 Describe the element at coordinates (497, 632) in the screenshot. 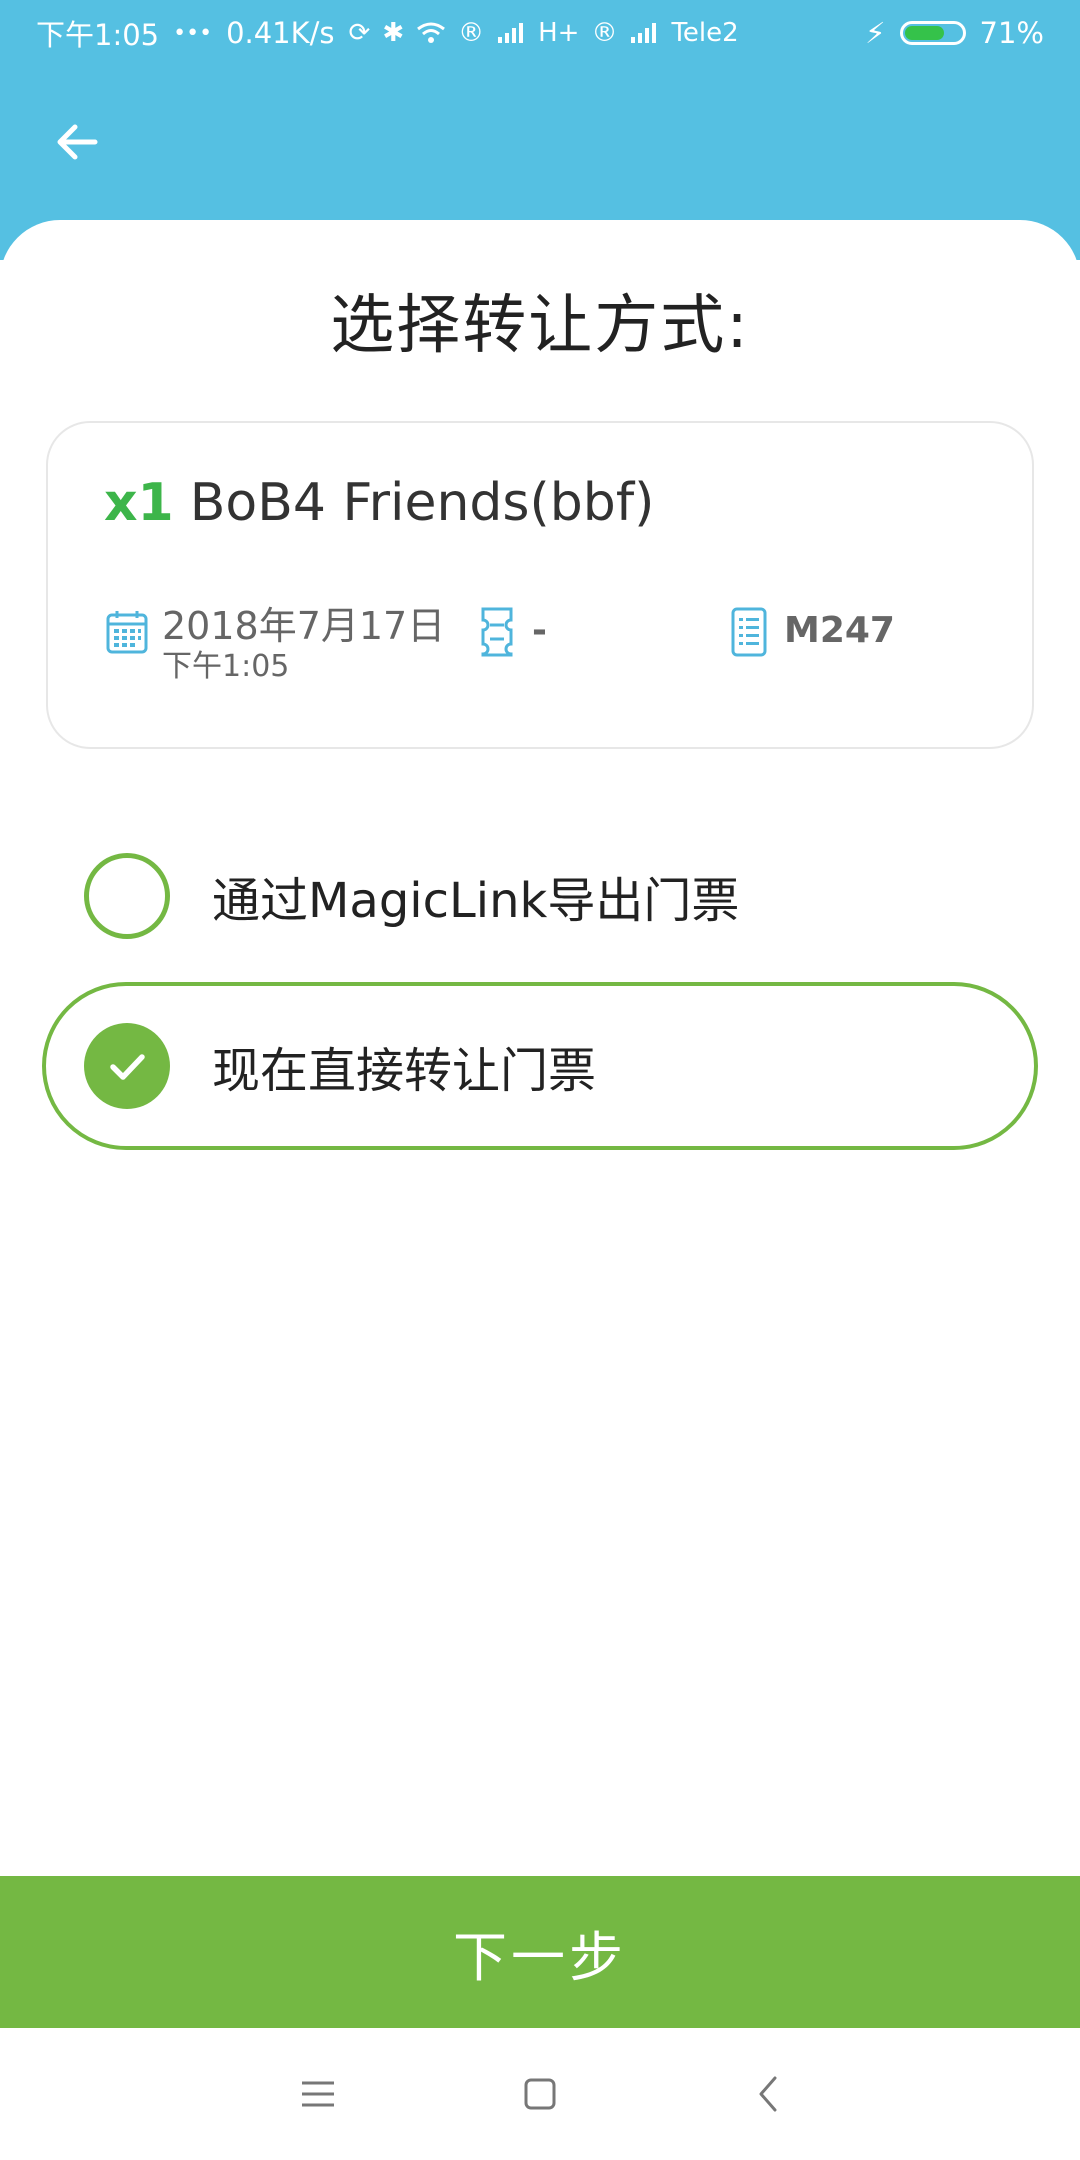

I see `ticket-icon` at that location.